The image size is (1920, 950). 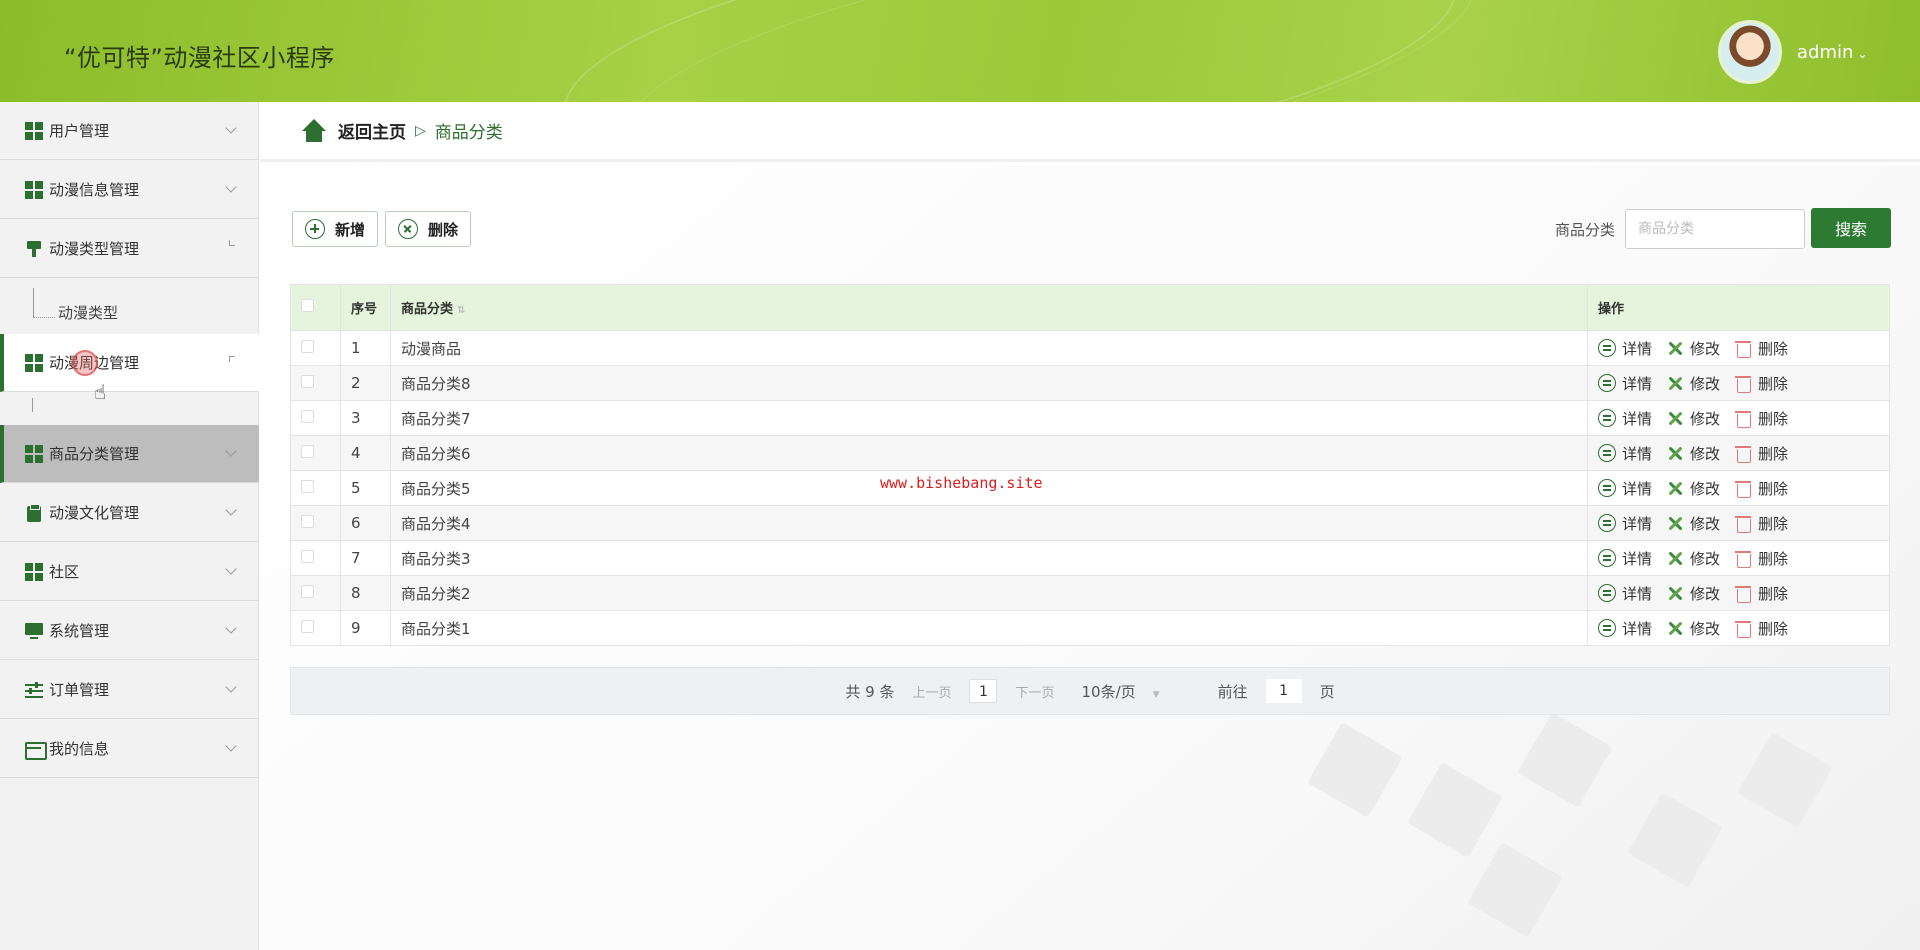 What do you see at coordinates (129, 363) in the screenshot?
I see `sidebar-item-merch: 动漫周边管理` at bounding box center [129, 363].